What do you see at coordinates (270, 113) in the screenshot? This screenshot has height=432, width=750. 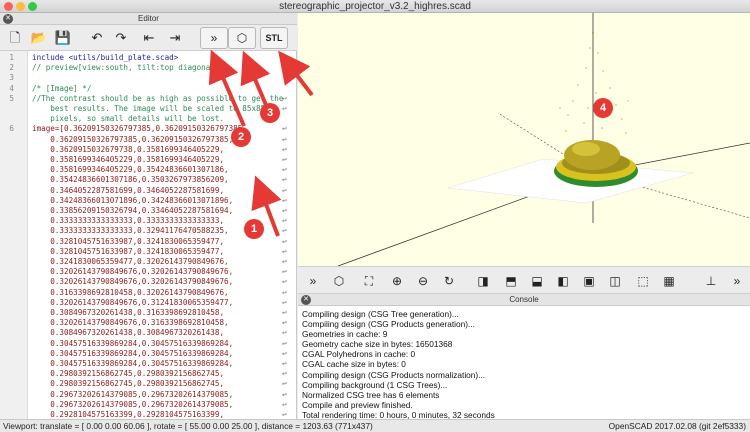 I see `callout-3: 3` at bounding box center [270, 113].